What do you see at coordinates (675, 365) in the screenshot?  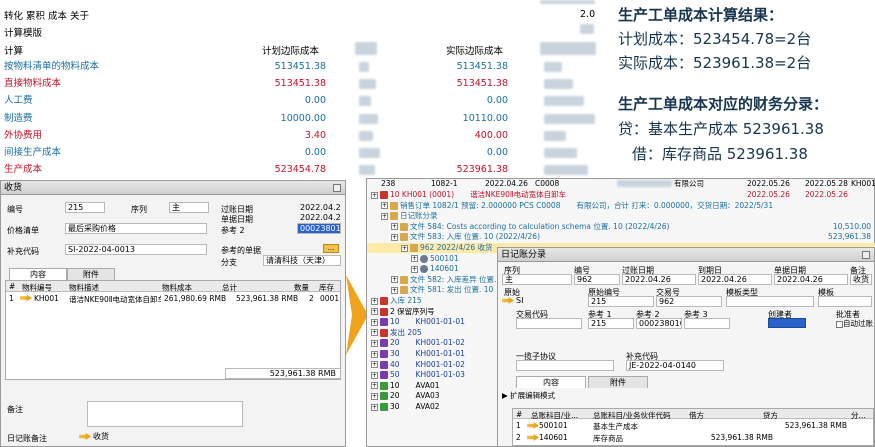 I see `supp-code-field: JE-2022-04-0140` at bounding box center [675, 365].